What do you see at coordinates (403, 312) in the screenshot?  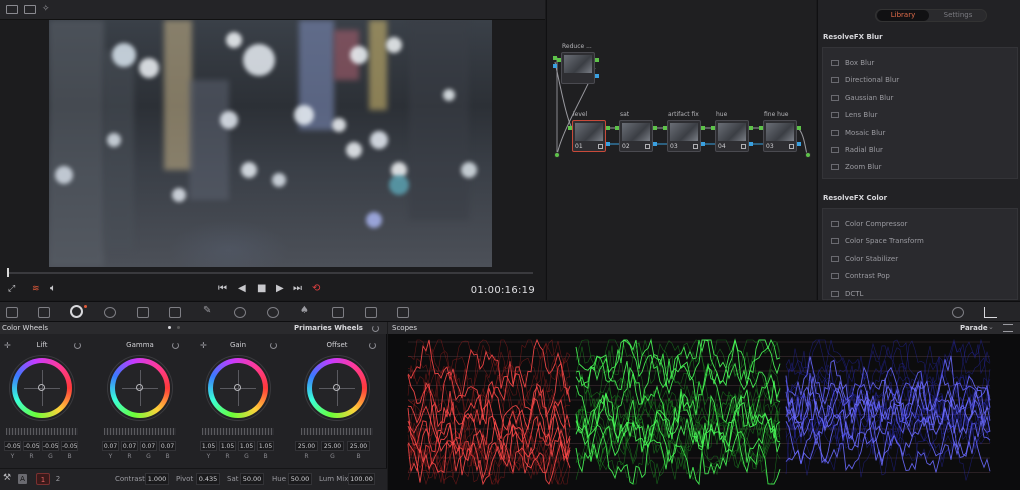 I see `3d-icon` at bounding box center [403, 312].